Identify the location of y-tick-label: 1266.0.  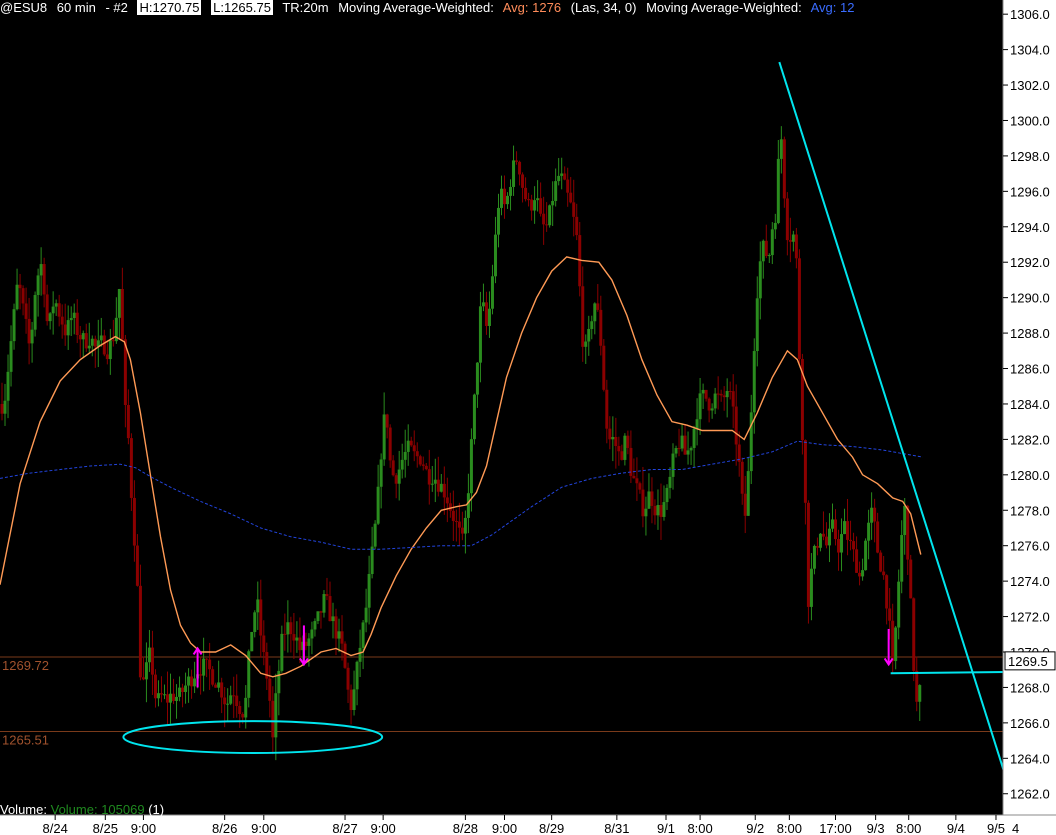
(1030, 723).